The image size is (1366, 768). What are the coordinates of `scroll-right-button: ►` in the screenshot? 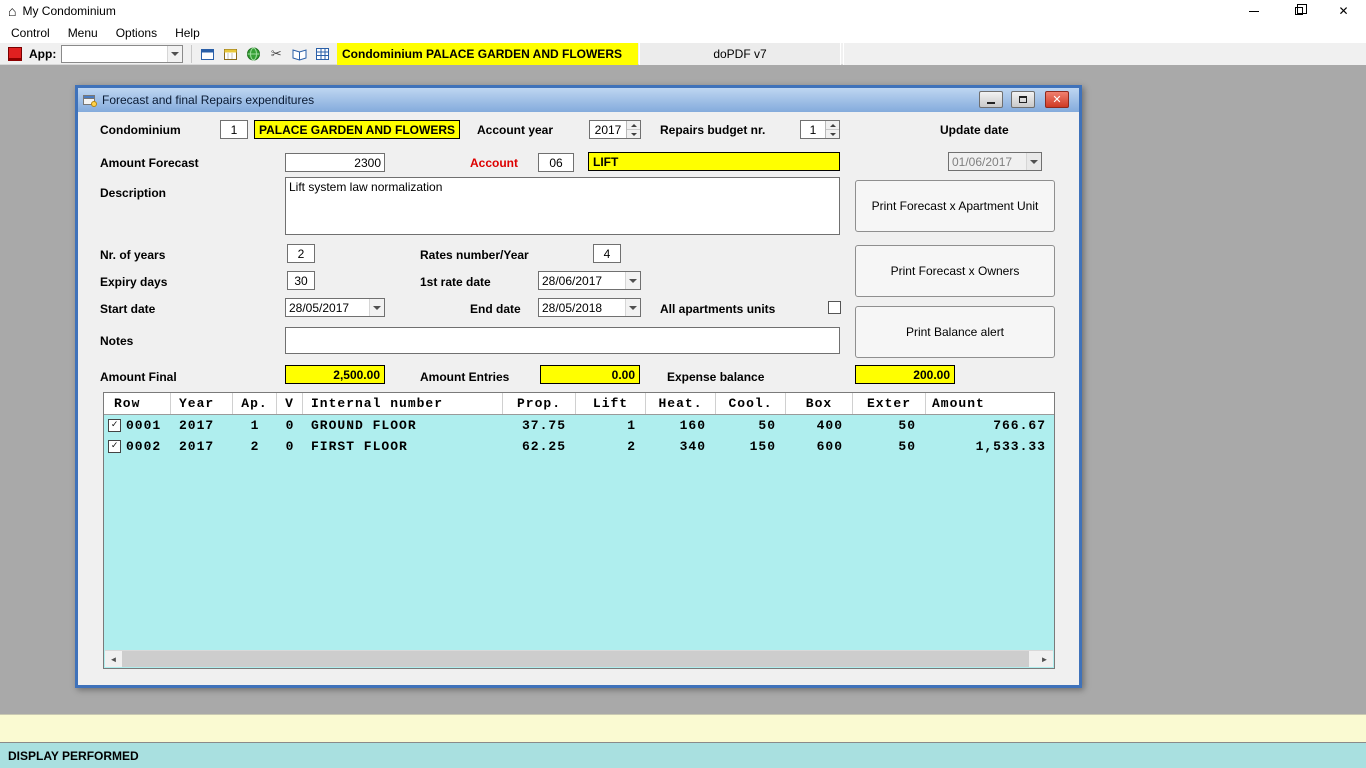 It's located at (1044, 659).